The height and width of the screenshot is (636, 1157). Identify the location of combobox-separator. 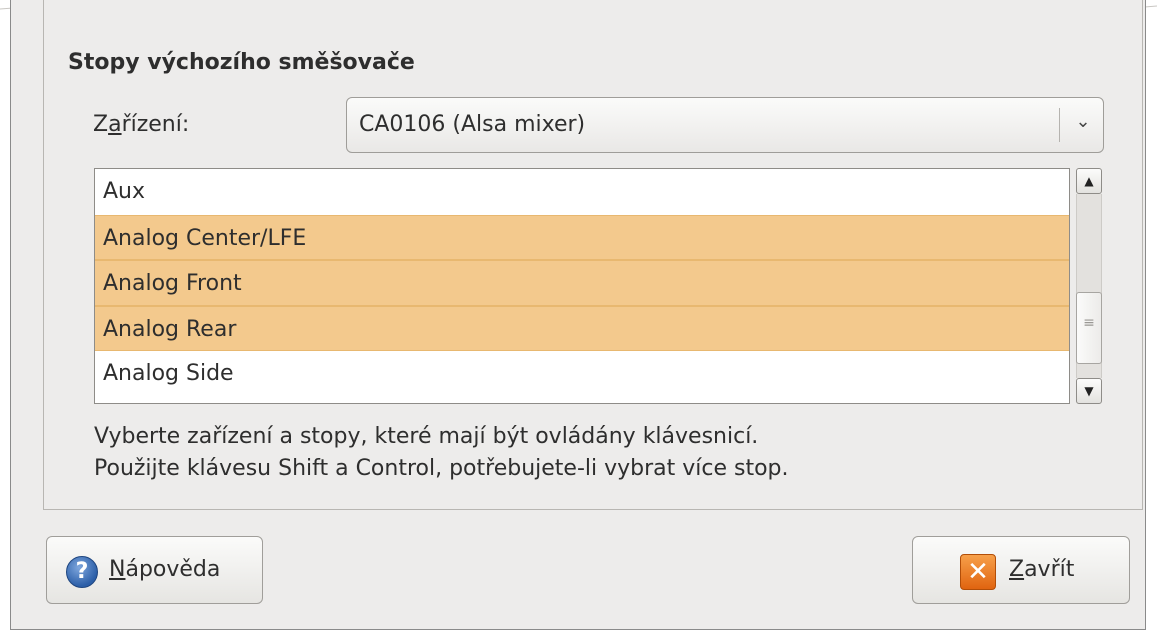
(1059, 125).